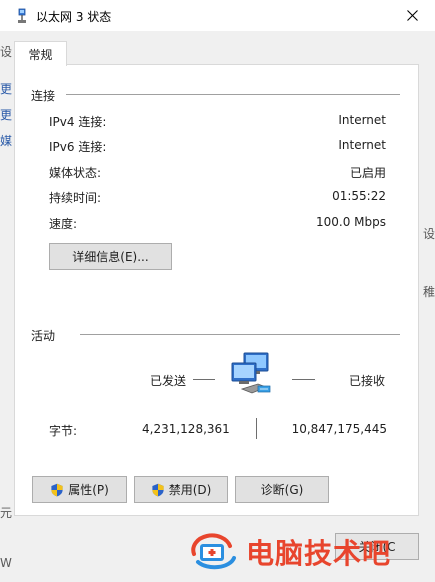 The height and width of the screenshot is (582, 435). Describe the element at coordinates (217, 48) in the screenshot. I see `tab-bar: 常规` at that location.